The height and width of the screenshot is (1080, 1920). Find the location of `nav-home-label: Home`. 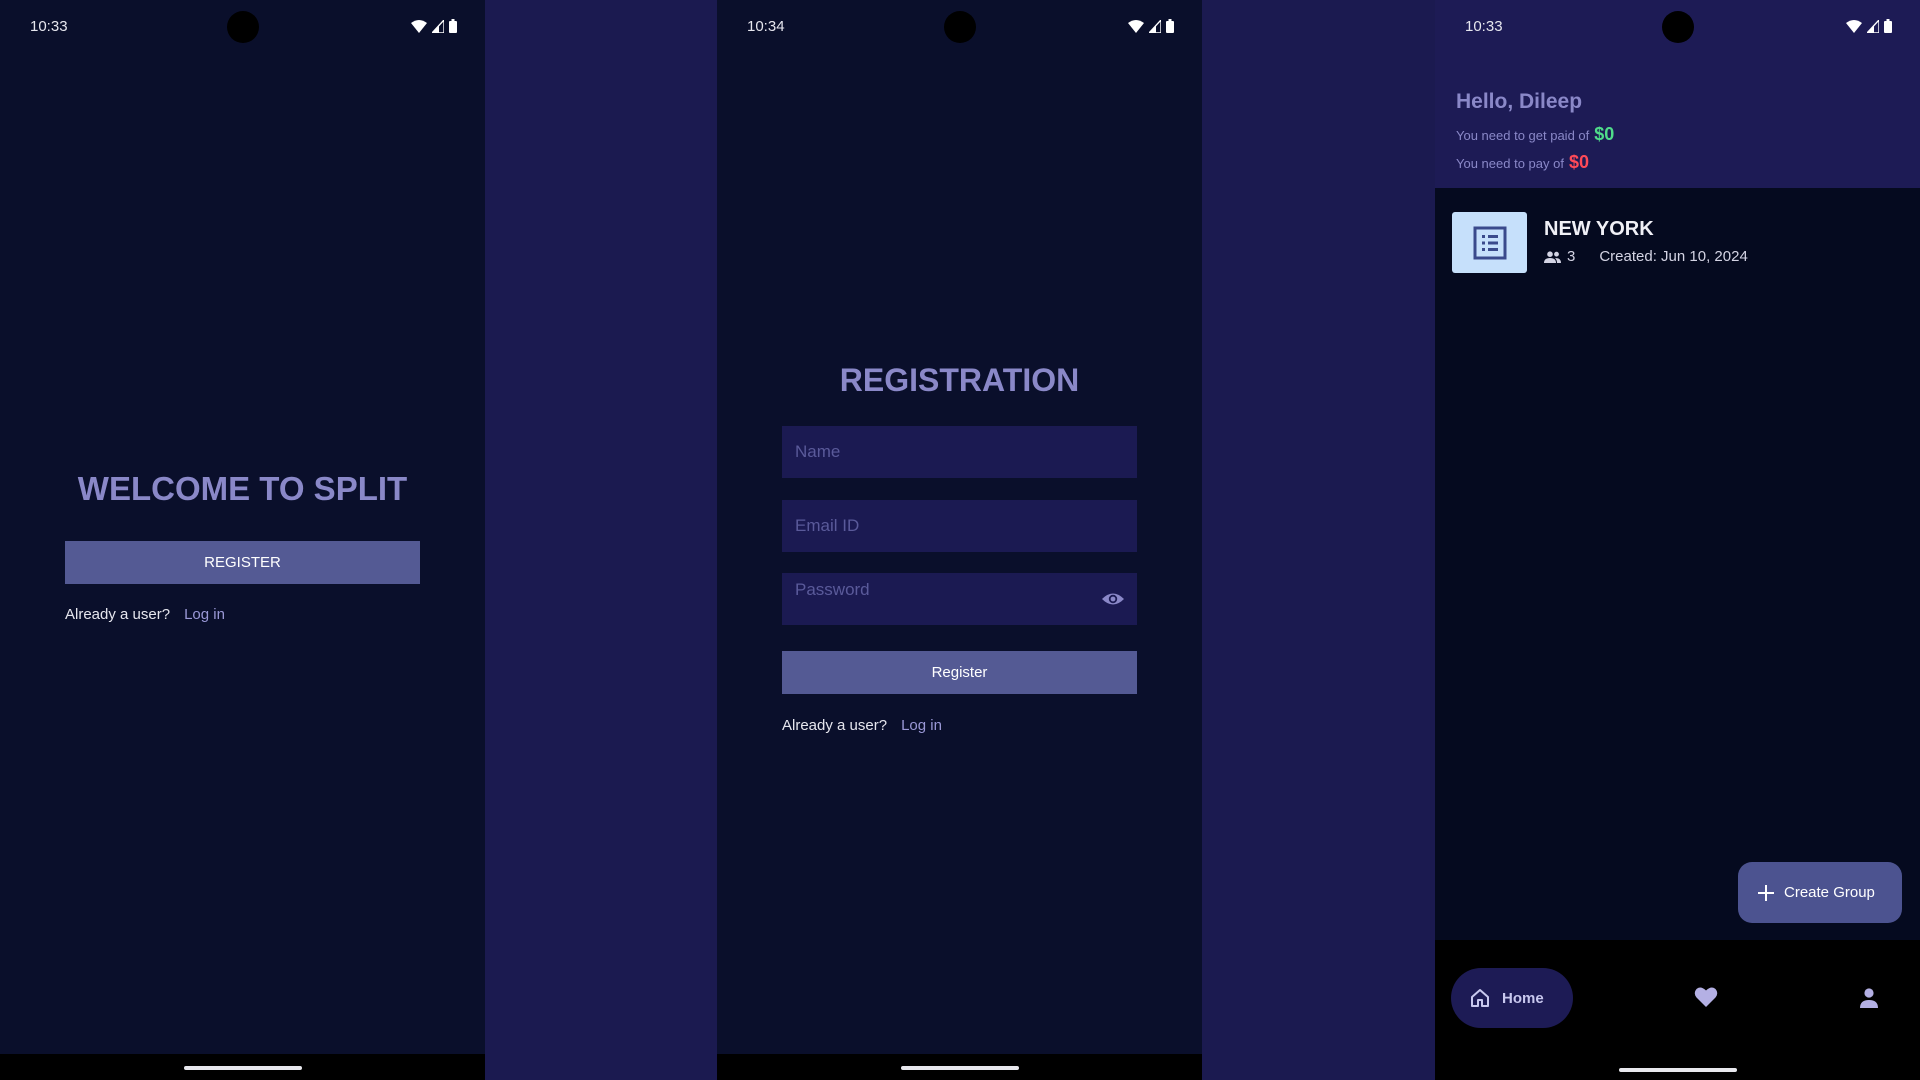

nav-home-label: Home is located at coordinates (1523, 998).